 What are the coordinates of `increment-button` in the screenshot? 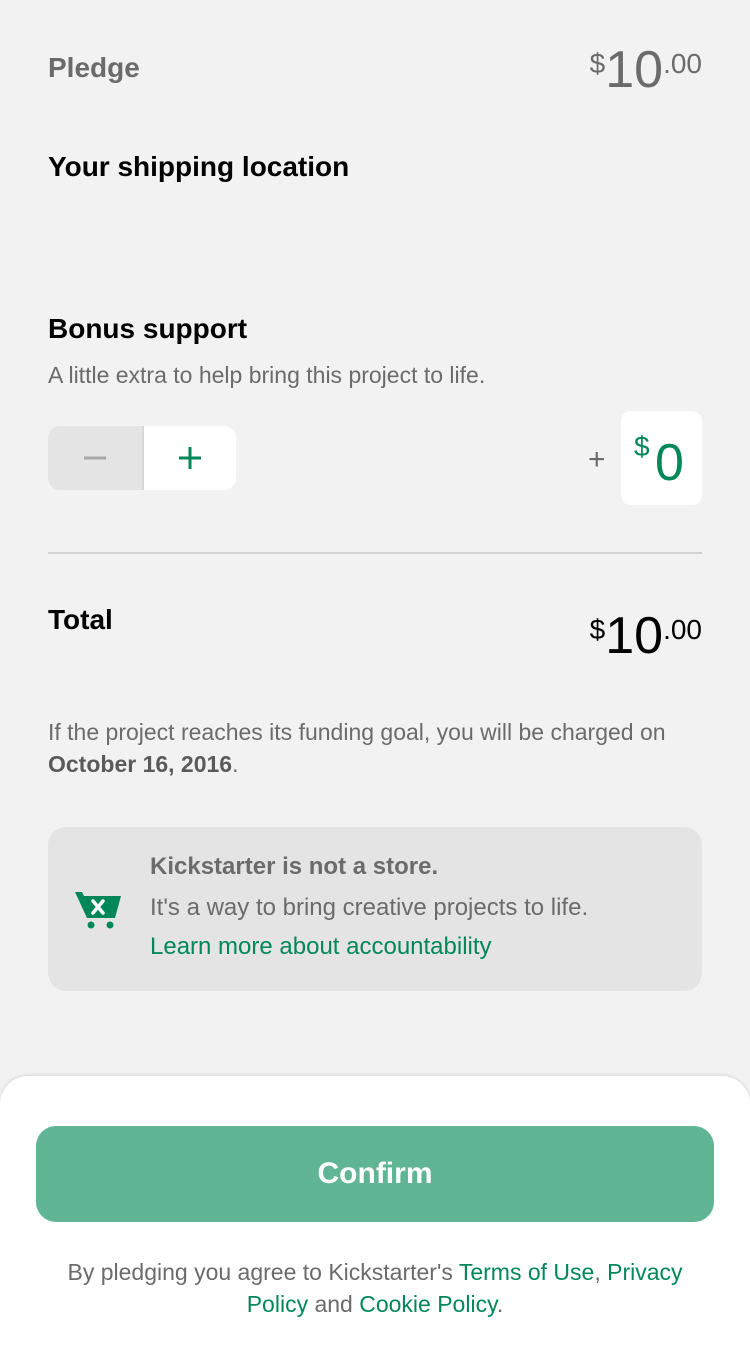 It's located at (189, 458).